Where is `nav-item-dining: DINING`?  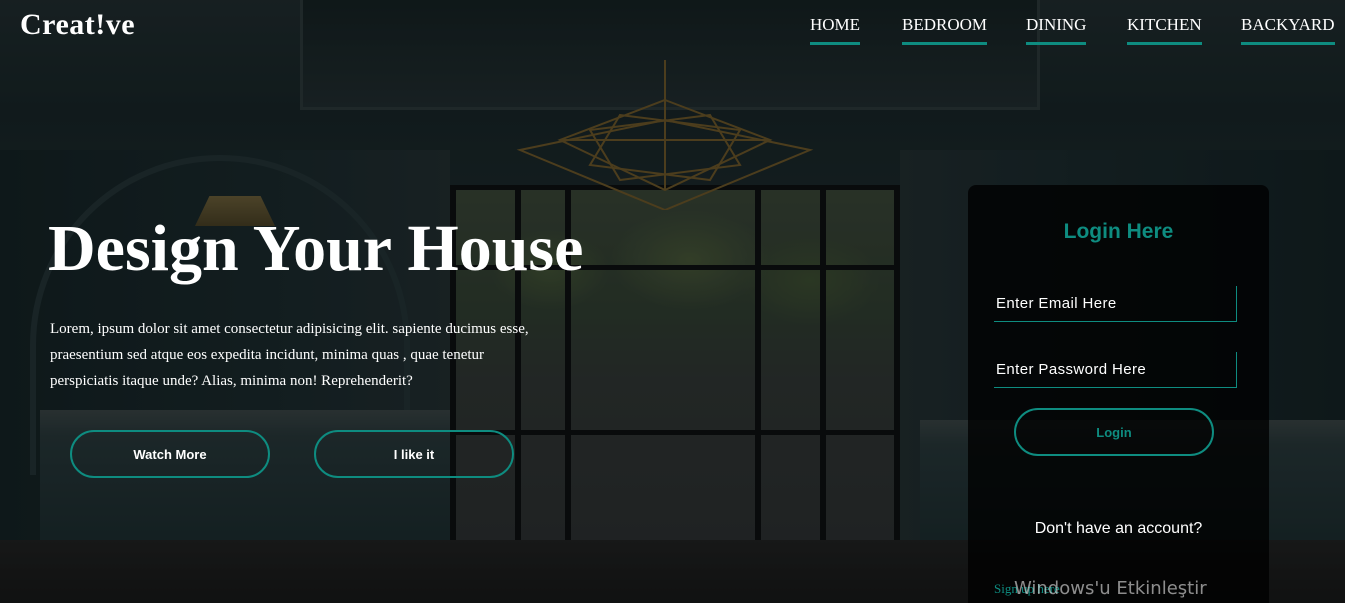
nav-item-dining: DINING is located at coordinates (1056, 30).